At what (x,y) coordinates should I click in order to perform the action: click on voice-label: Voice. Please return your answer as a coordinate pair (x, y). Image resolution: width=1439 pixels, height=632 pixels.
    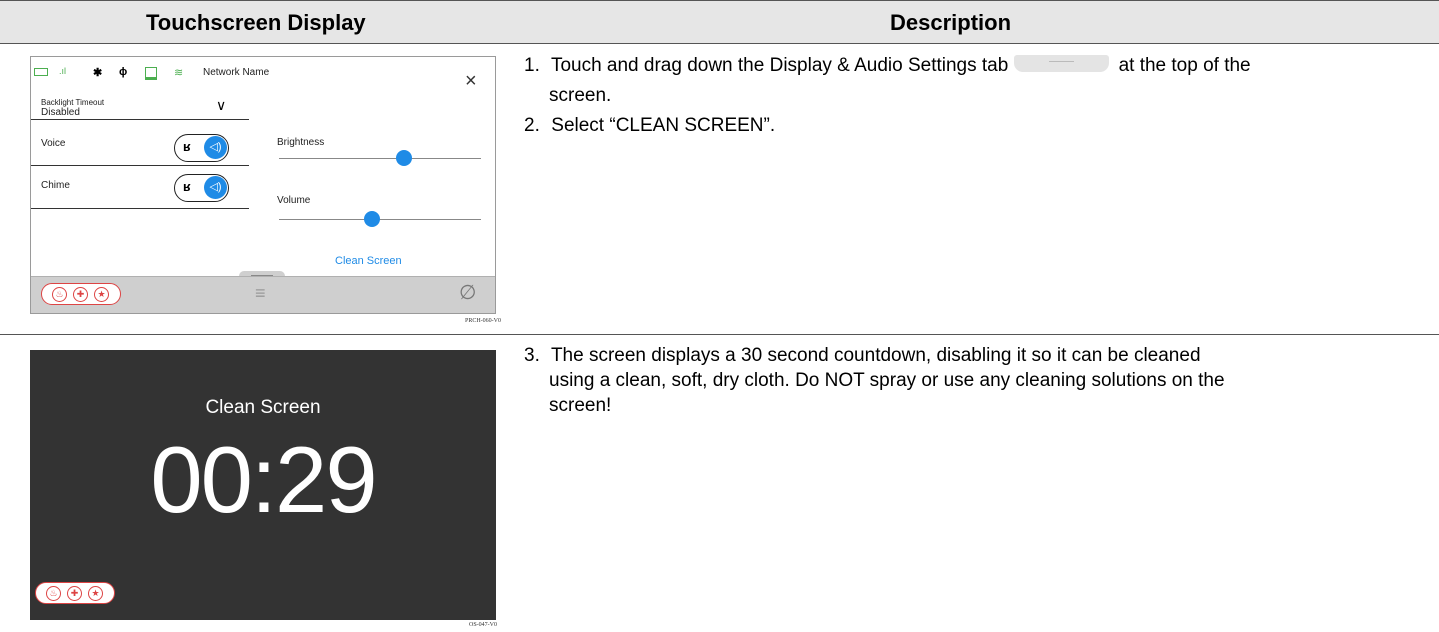
    Looking at the image, I should click on (53, 143).